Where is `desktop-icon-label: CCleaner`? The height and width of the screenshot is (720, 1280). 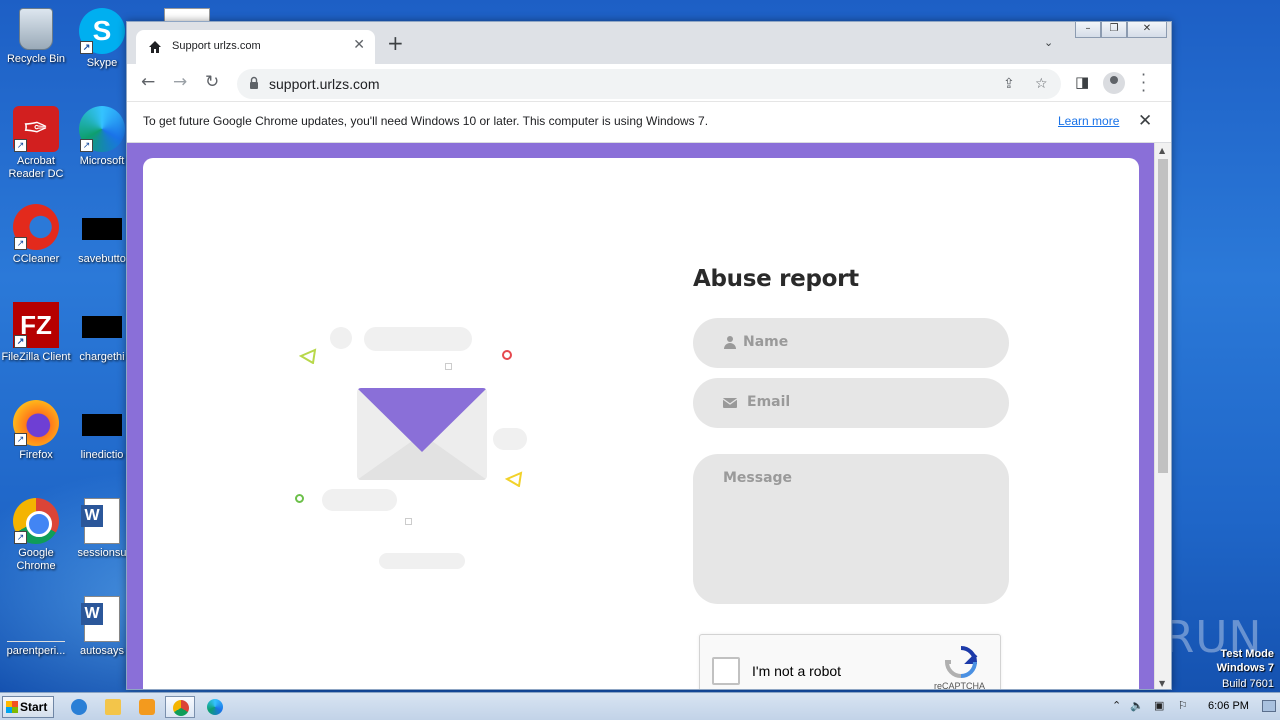
desktop-icon-label: CCleaner is located at coordinates (36, 259).